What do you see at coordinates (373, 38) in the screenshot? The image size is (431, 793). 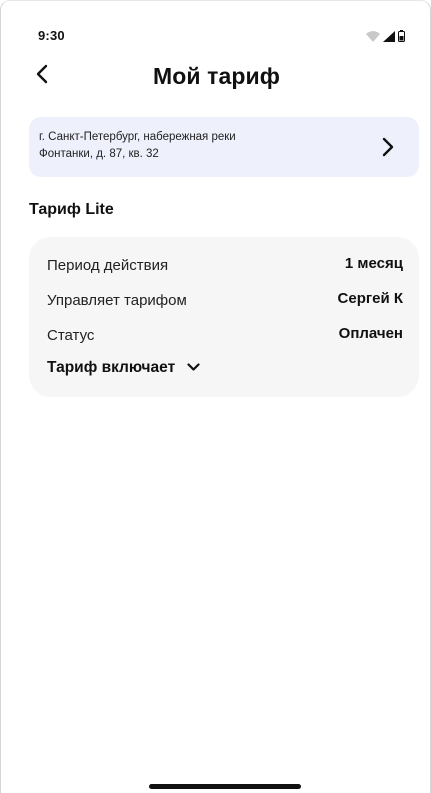 I see `wifi-icon` at bounding box center [373, 38].